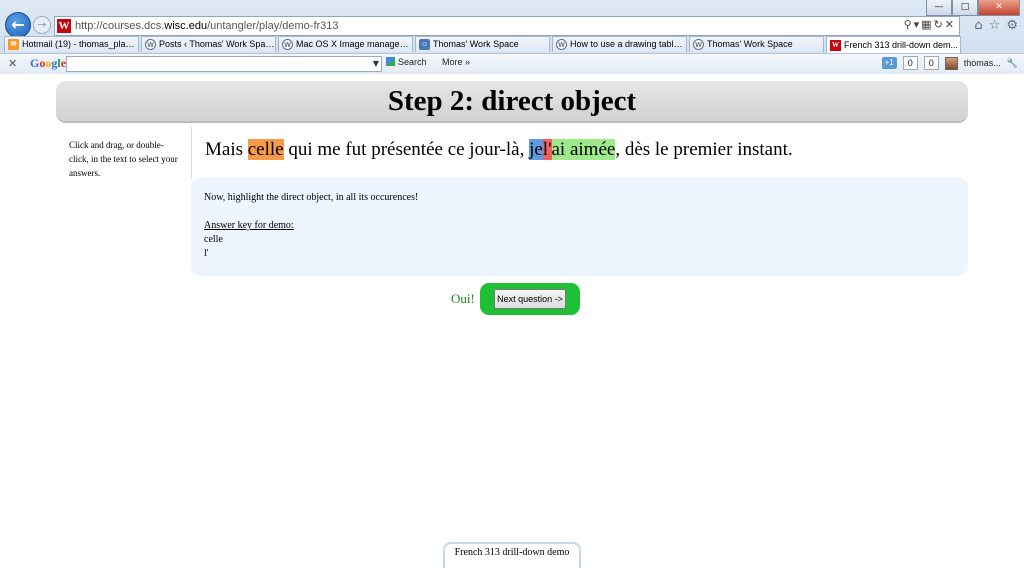 This screenshot has height=568, width=1024. What do you see at coordinates (18, 25) in the screenshot?
I see `back-button: ←` at bounding box center [18, 25].